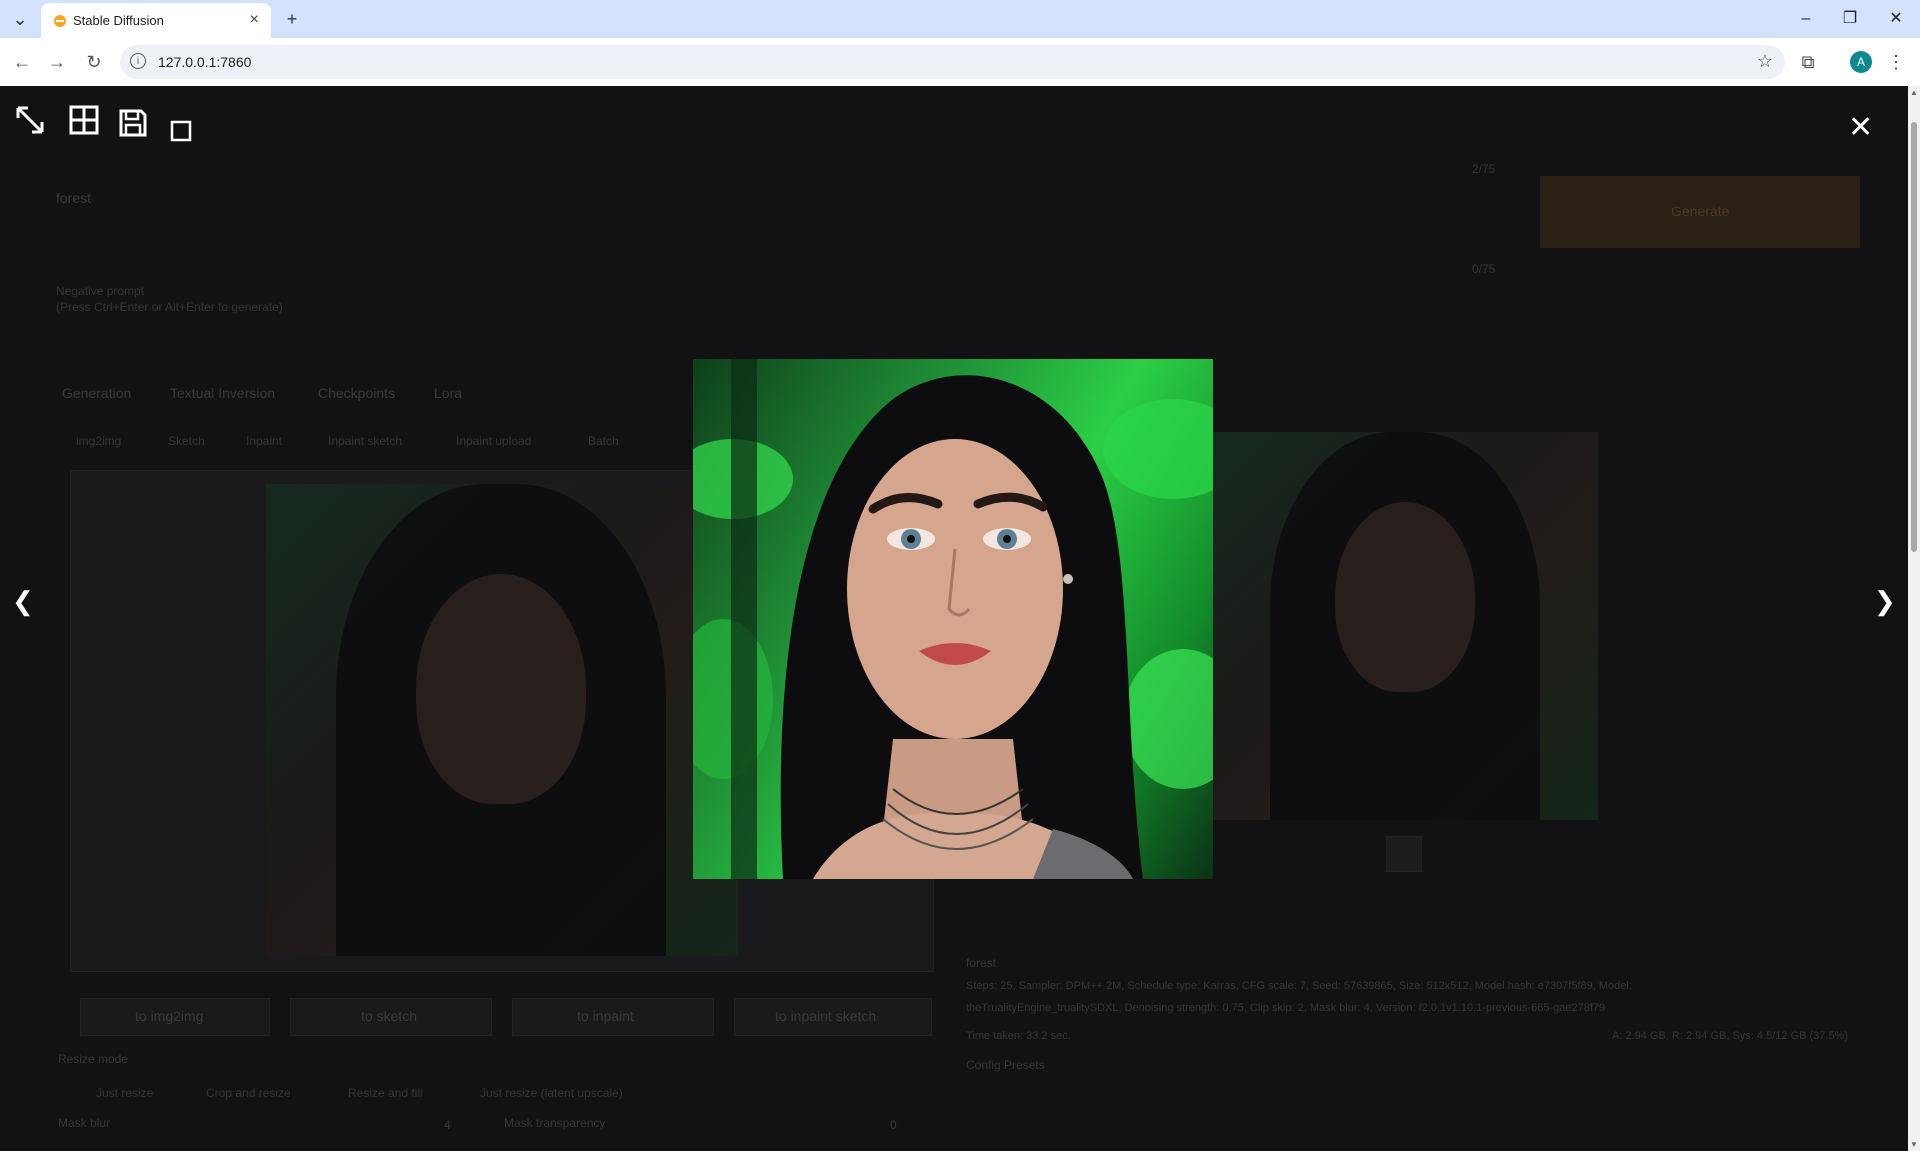 The width and height of the screenshot is (1920, 1151). I want to click on lightbox-close-icon: ✕, so click(1860, 127).